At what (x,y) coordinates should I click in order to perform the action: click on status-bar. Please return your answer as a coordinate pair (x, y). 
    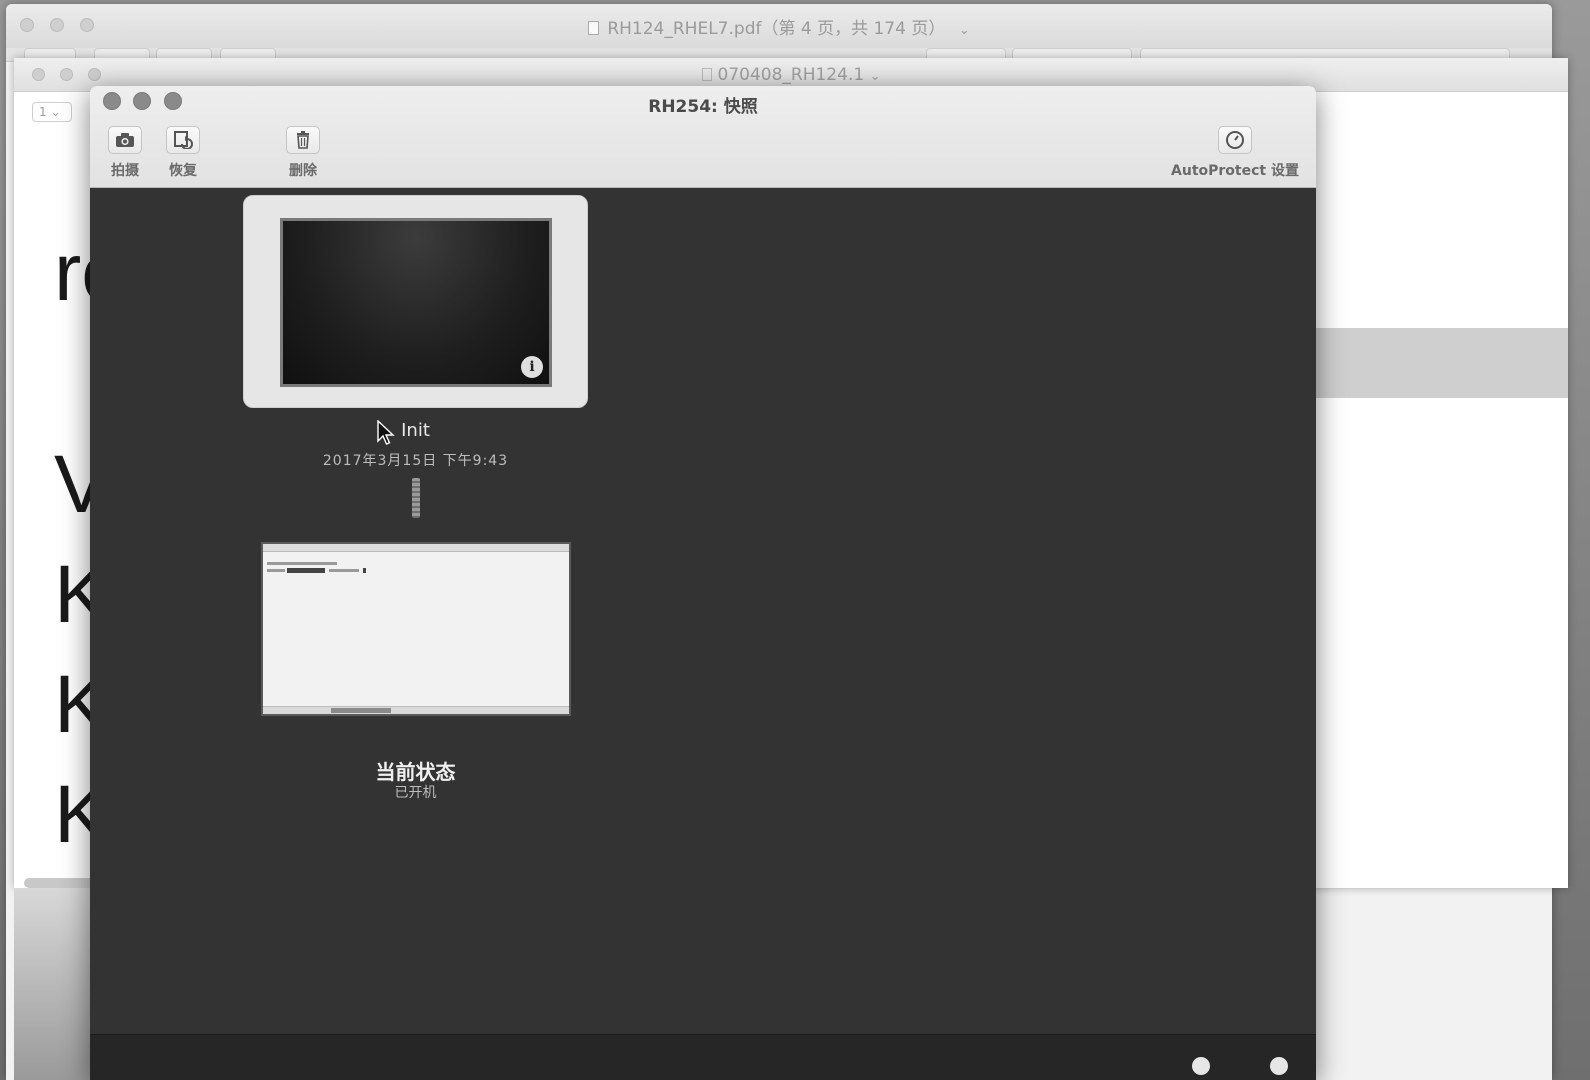
    Looking at the image, I should click on (703, 1057).